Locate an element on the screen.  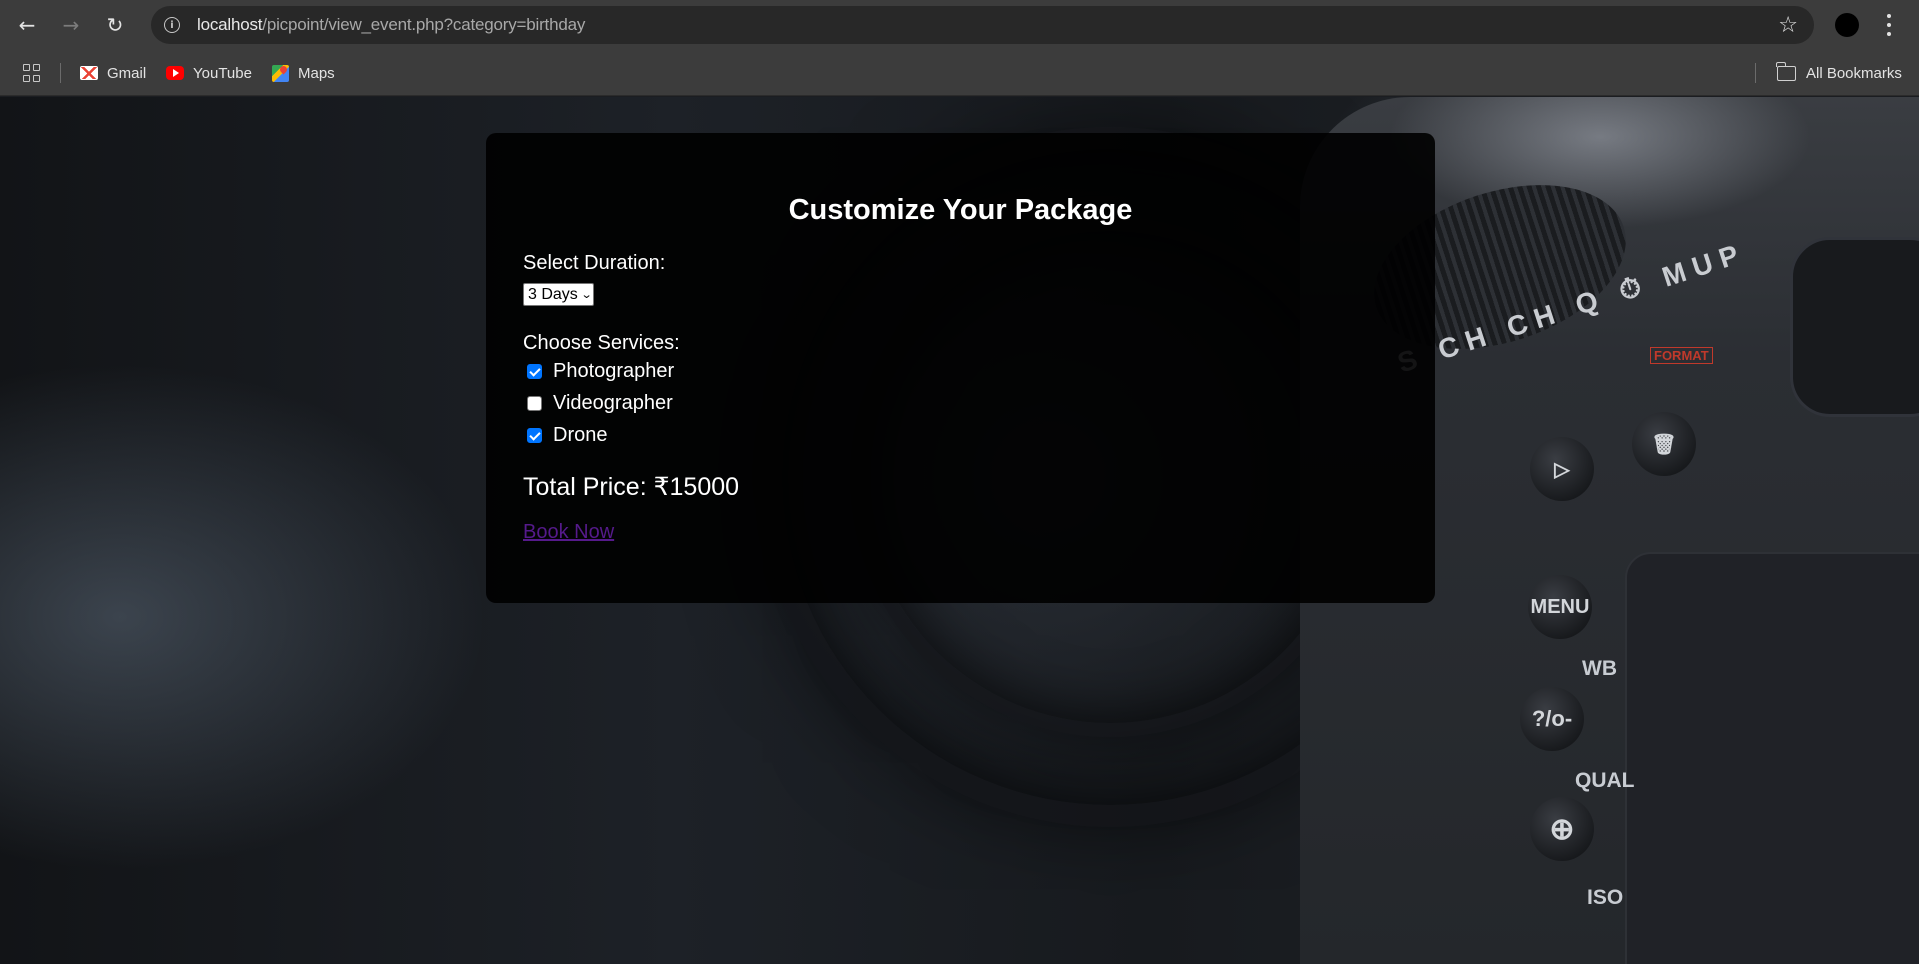
bookmark-youtube: YouTube is located at coordinates (209, 73).